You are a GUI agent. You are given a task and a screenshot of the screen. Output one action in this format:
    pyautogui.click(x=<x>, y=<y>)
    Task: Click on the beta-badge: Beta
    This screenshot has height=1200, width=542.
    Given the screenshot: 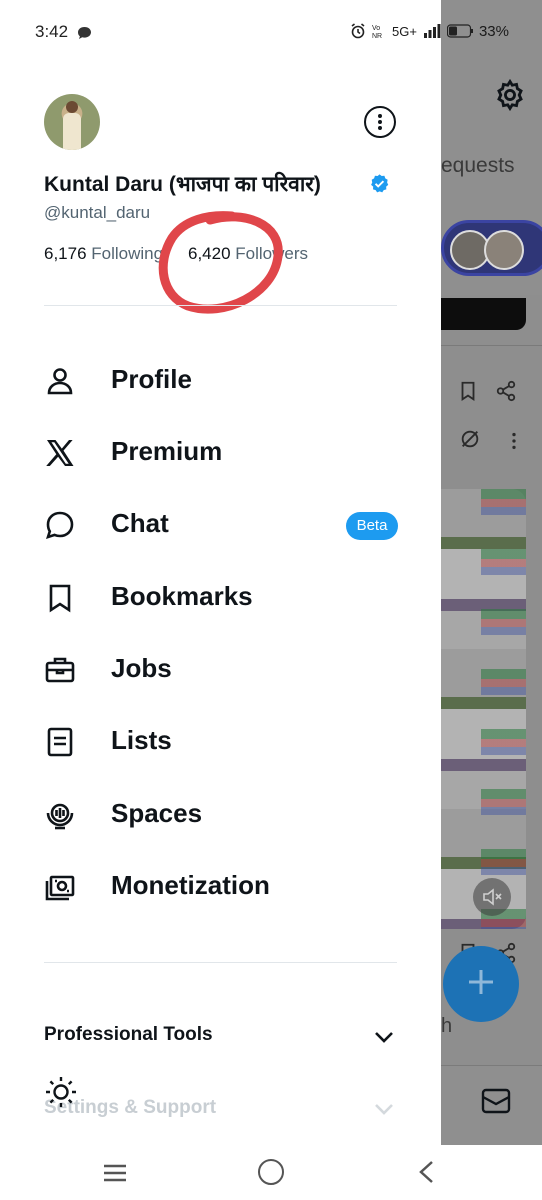 What is the action you would take?
    pyautogui.click(x=372, y=526)
    